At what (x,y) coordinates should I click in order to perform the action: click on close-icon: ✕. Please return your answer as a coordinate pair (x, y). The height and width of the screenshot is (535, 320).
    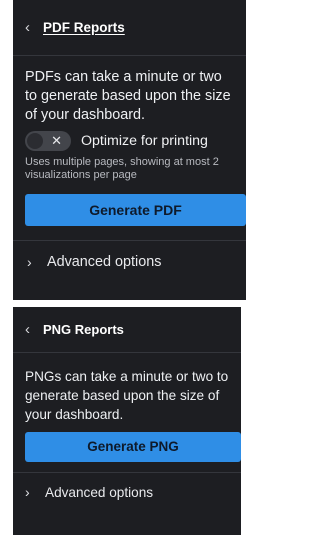
    Looking at the image, I should click on (56, 140).